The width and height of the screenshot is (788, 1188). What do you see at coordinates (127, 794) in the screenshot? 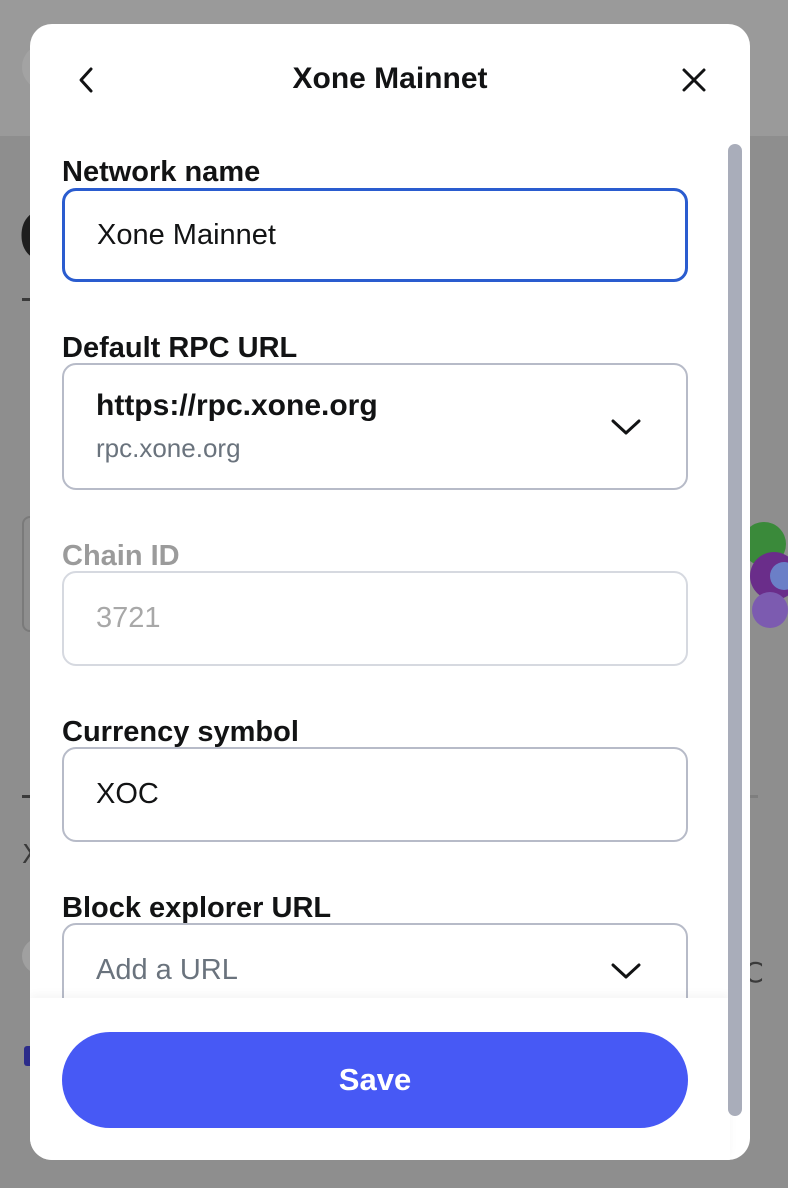
I see `currency-symbol-value: XOC` at bounding box center [127, 794].